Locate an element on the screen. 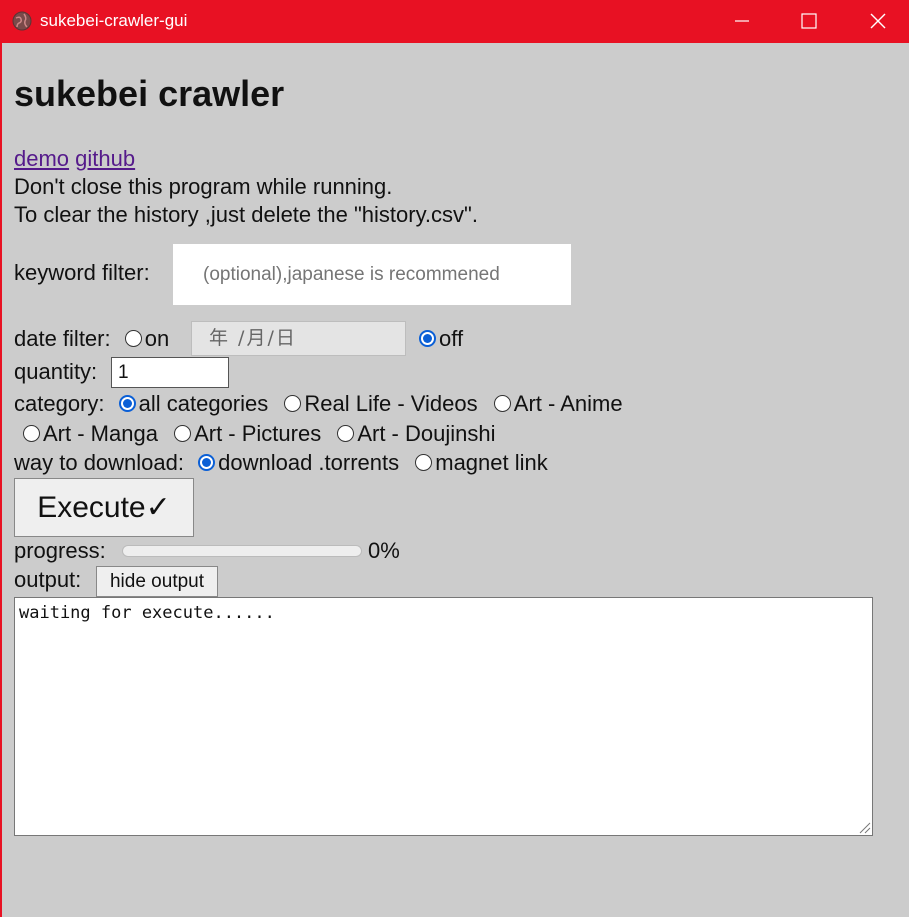  window-title: sukebei-crawler-gui is located at coordinates (114, 20).